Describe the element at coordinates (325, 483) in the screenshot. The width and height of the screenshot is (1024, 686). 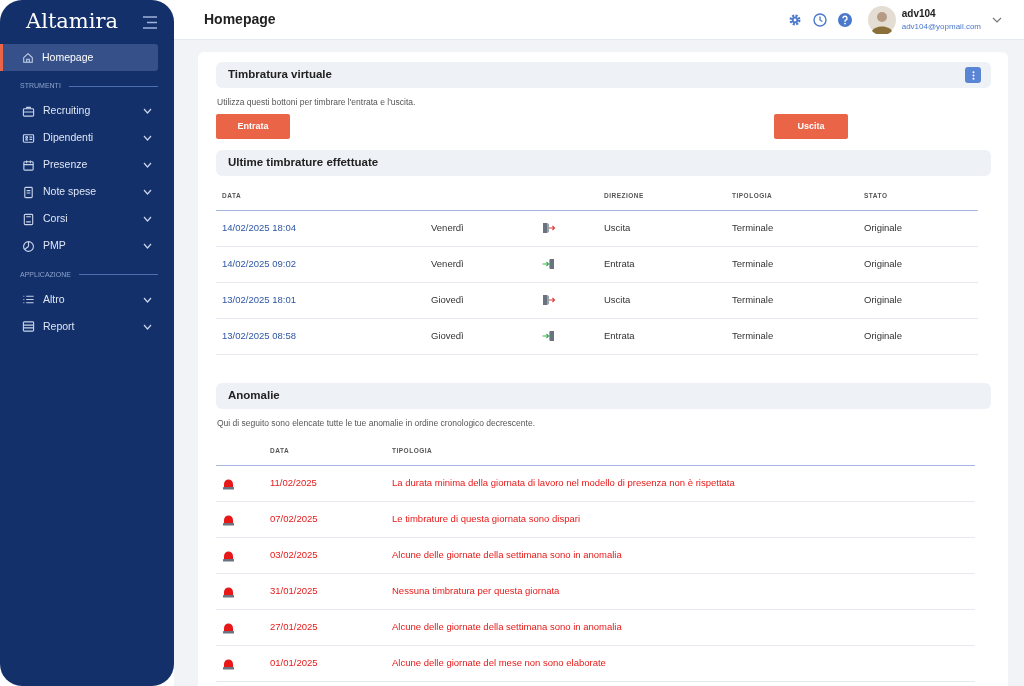
I see `table-cell: 11/02/2025` at that location.